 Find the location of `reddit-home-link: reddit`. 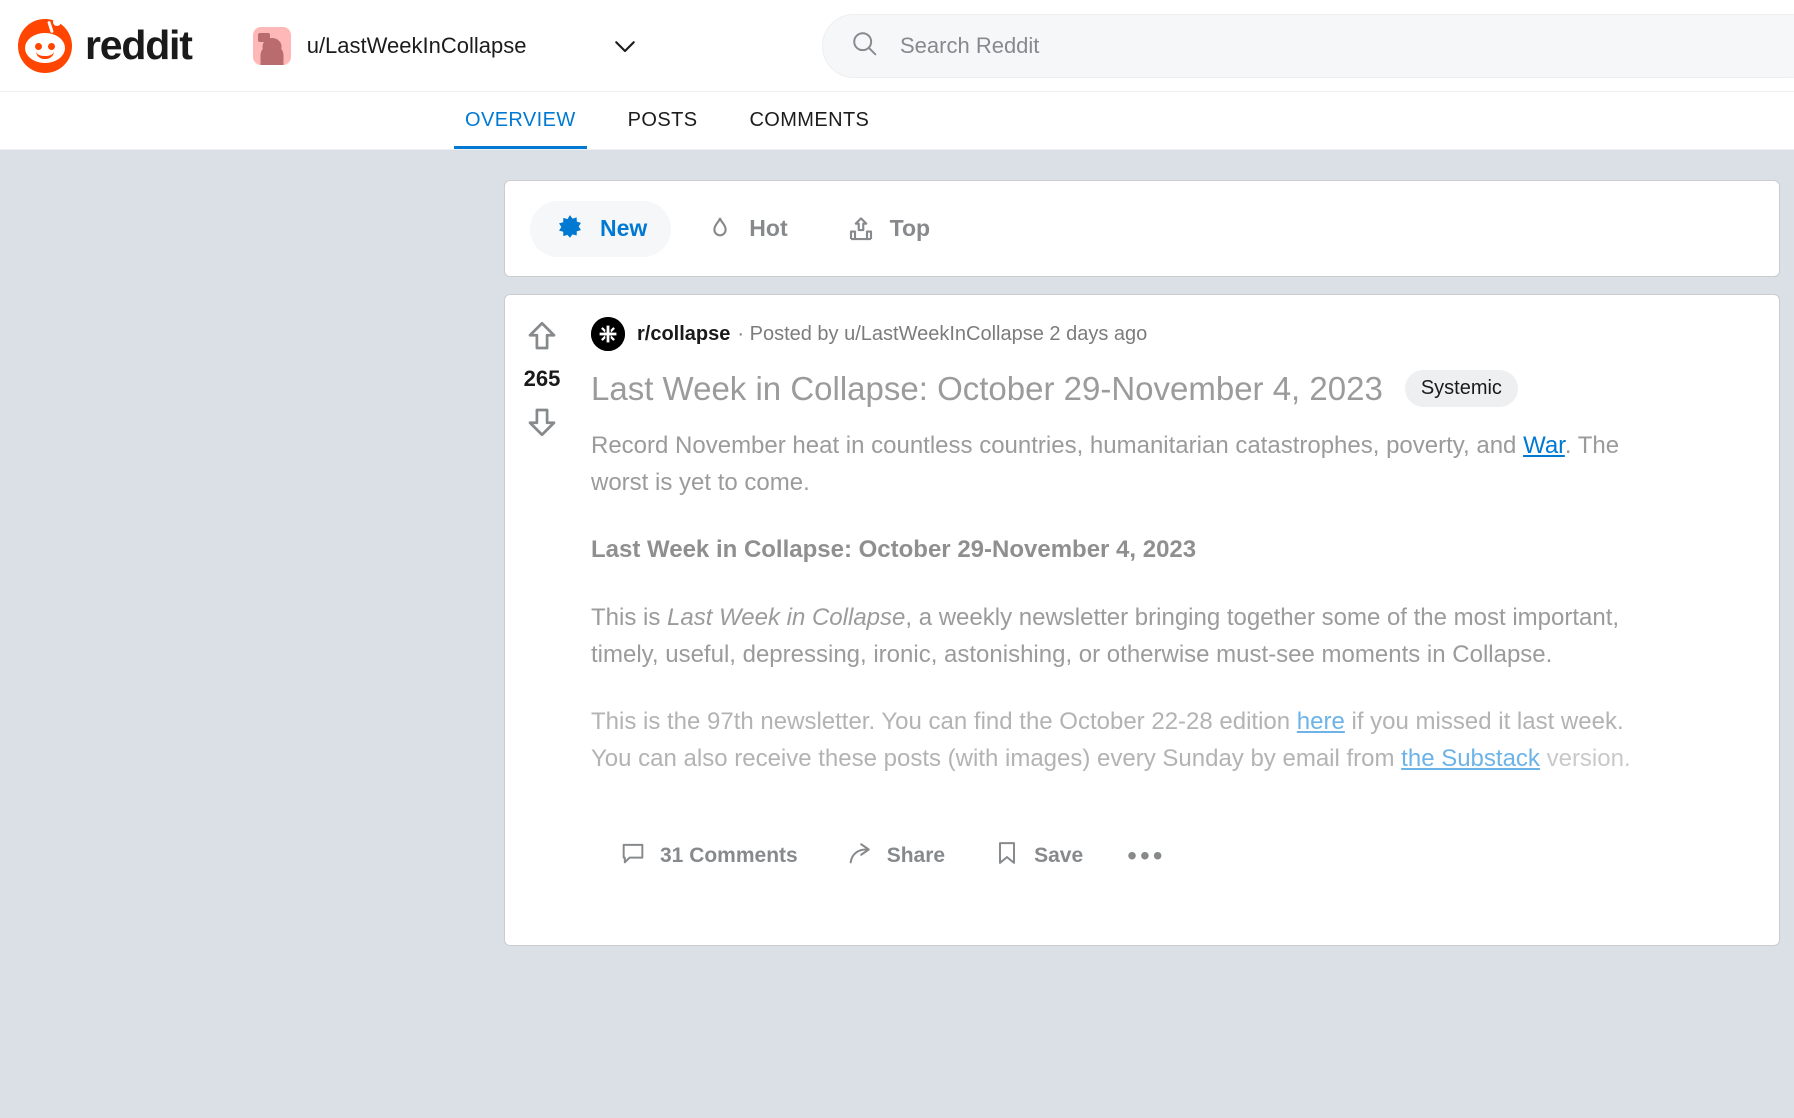

reddit-home-link: reddit is located at coordinates (105, 45).